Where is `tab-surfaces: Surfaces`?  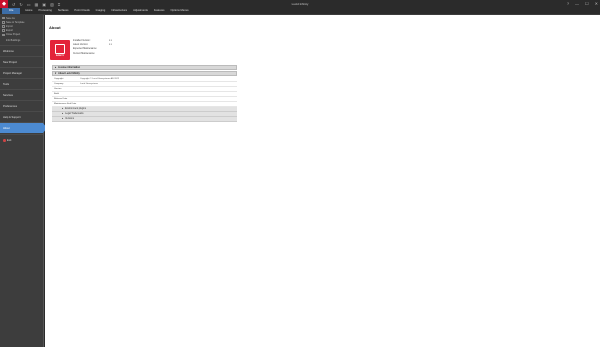
tab-surfaces: Surfaces is located at coordinates (63, 11).